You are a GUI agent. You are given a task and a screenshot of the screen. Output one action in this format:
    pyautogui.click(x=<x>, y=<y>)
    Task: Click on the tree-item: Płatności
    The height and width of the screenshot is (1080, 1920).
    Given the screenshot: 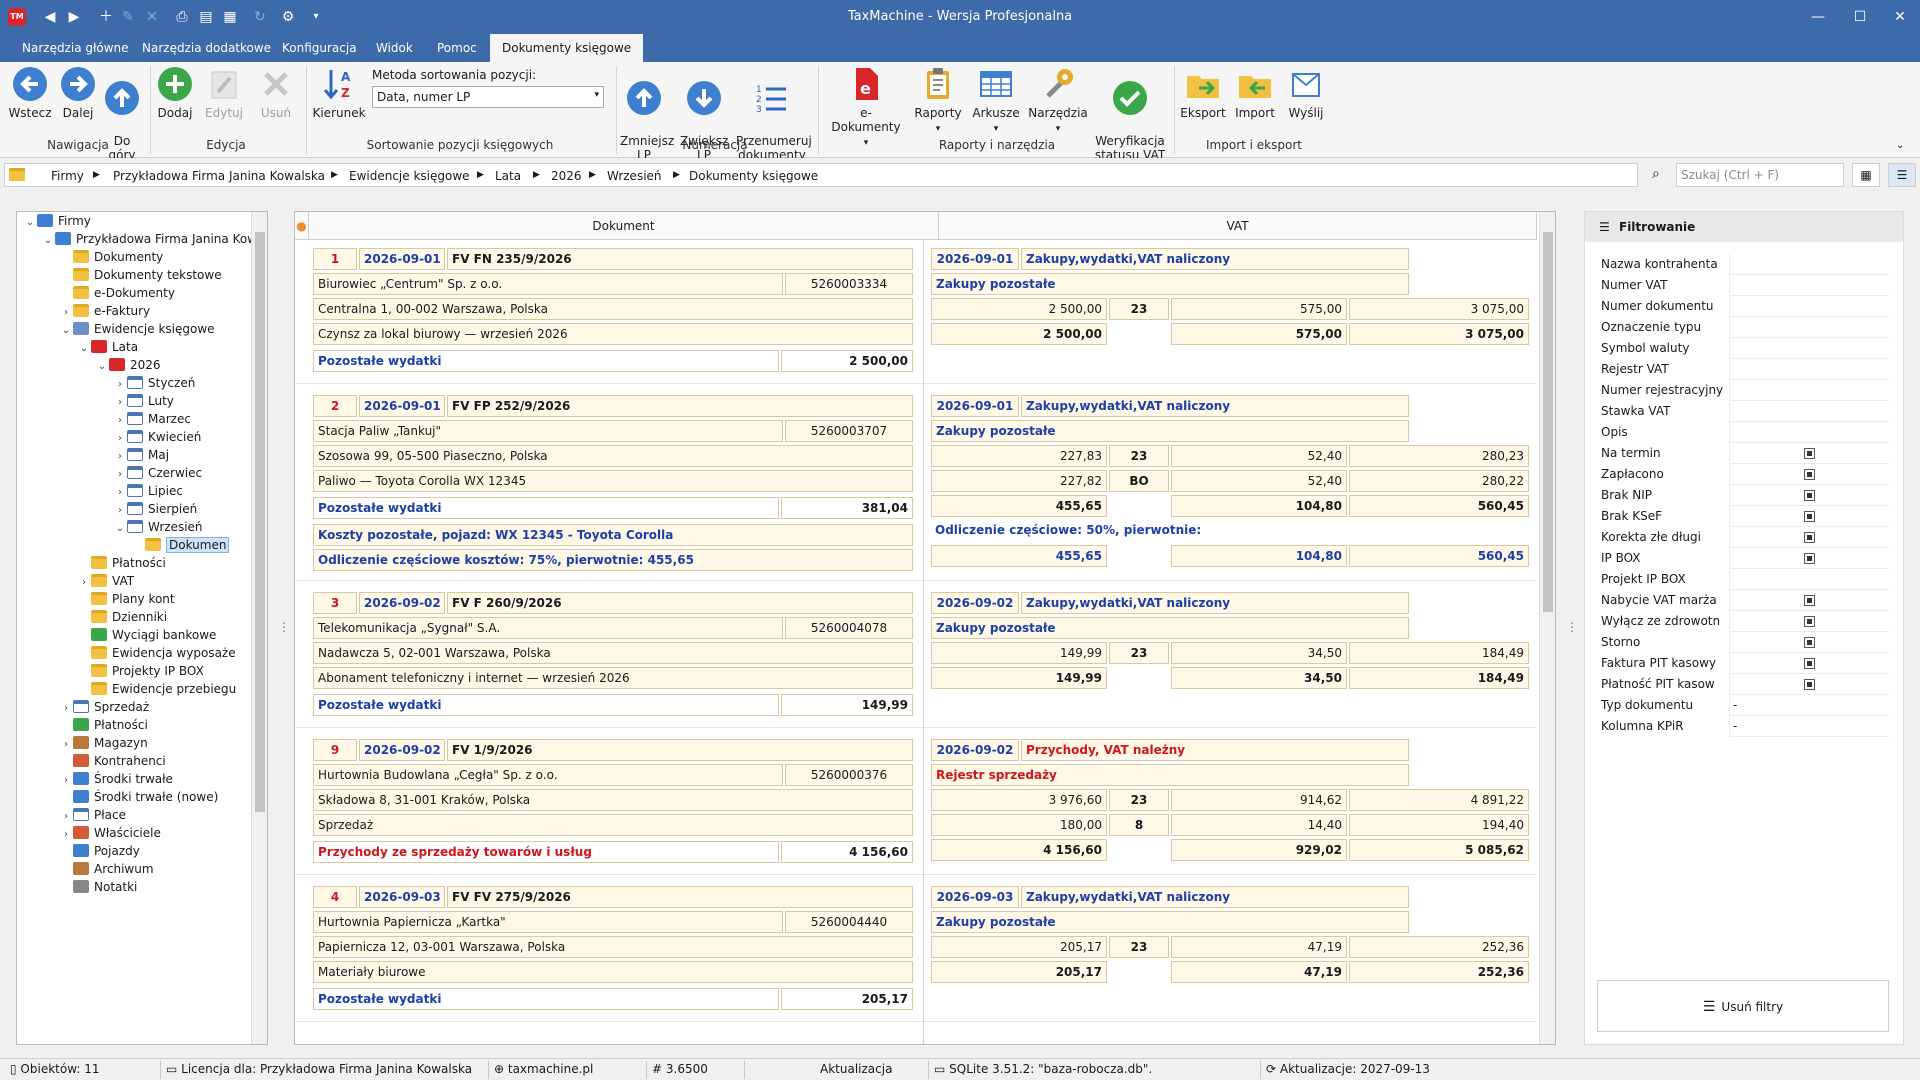 What is the action you would take?
    pyautogui.click(x=103, y=725)
    